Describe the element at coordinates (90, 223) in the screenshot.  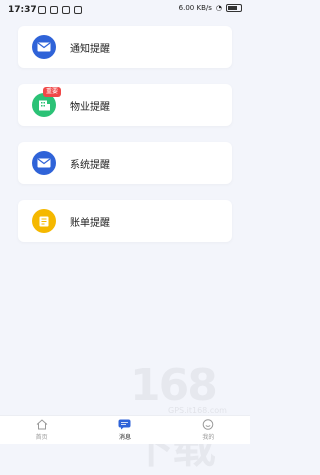
I see `list-item-label: 账单提醒` at that location.